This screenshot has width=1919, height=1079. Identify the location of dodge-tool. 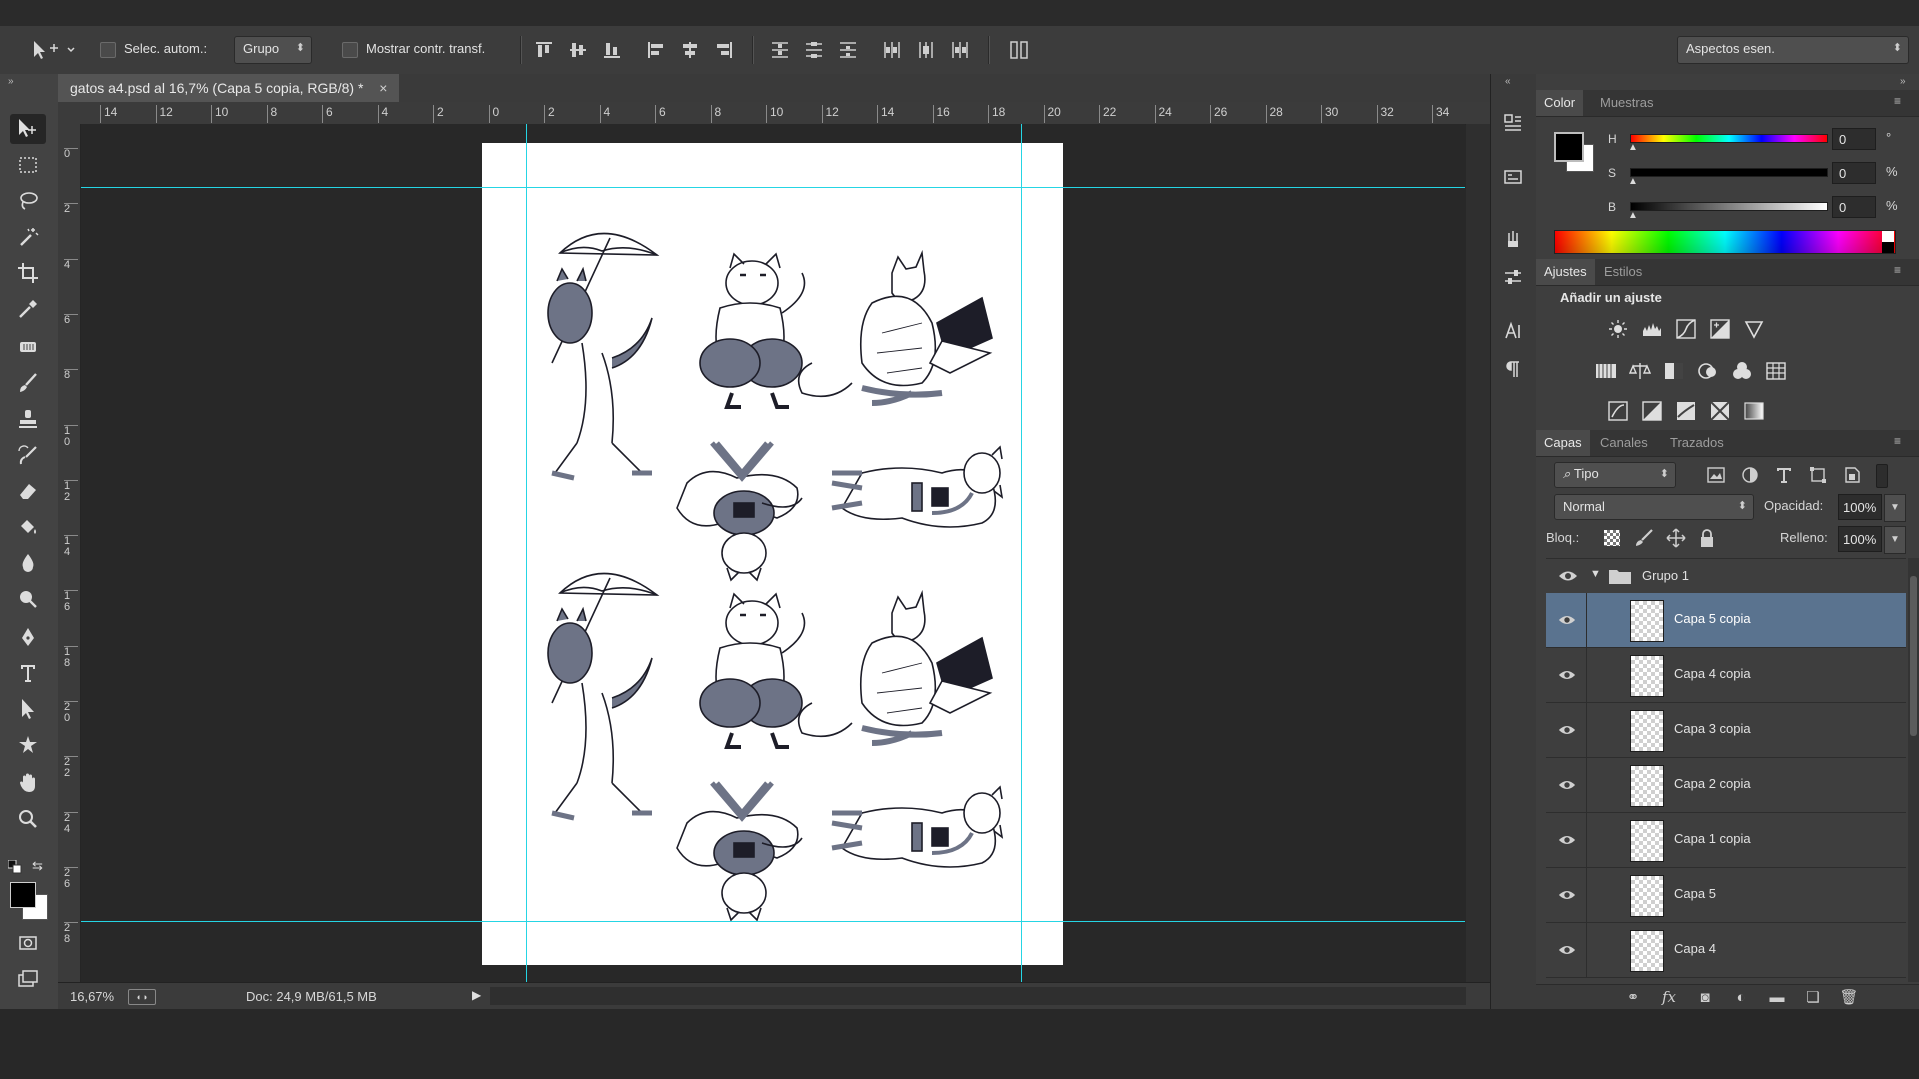
(28, 599).